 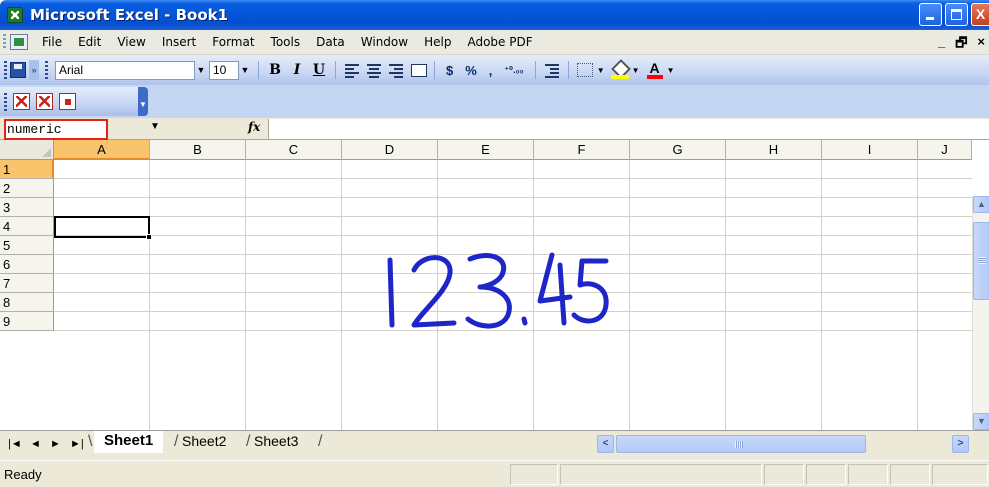 What do you see at coordinates (143, 101) in the screenshot?
I see `pdf-toolbar-options-chevron-icon: ▼` at bounding box center [143, 101].